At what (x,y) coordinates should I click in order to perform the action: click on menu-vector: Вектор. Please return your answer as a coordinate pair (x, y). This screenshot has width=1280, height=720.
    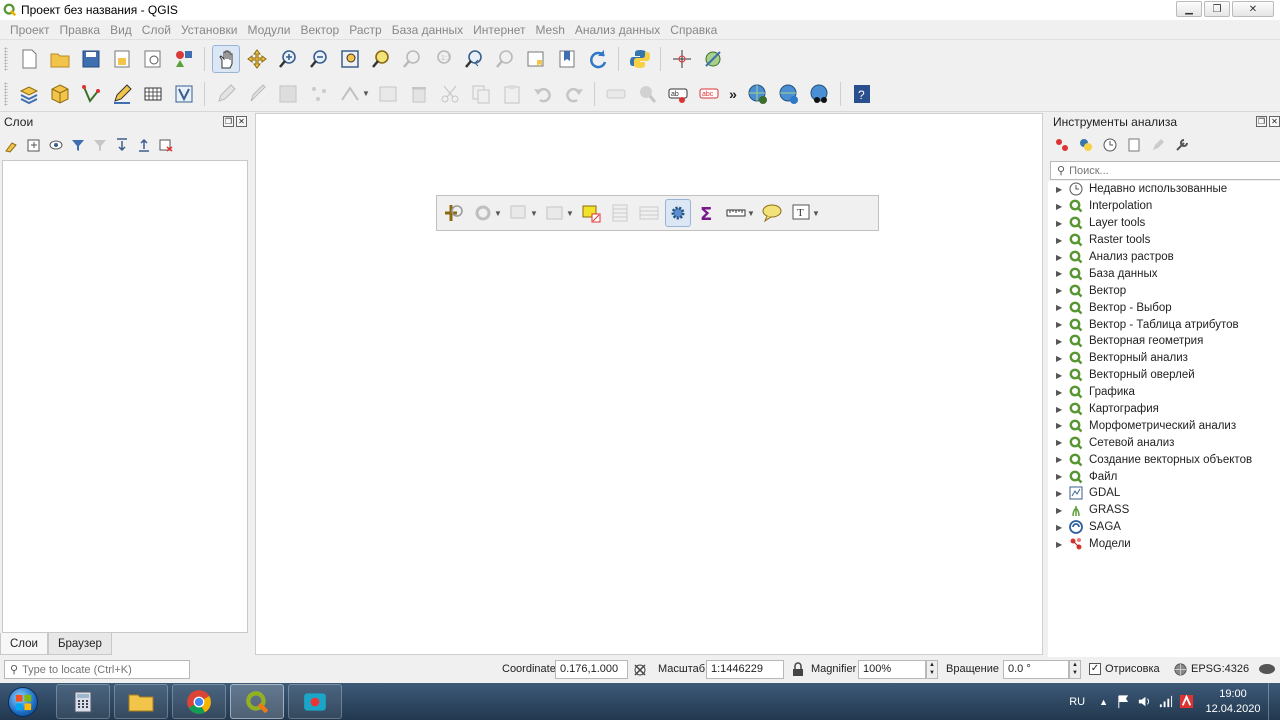
    Looking at the image, I should click on (319, 30).